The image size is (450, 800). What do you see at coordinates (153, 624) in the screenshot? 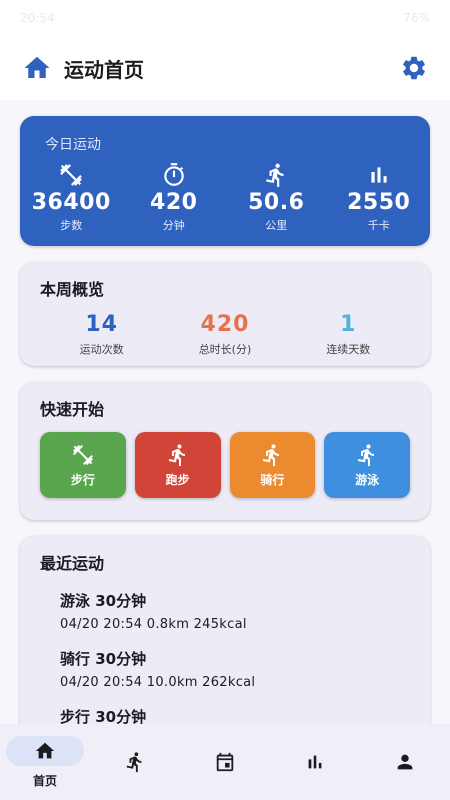
I see `recent-item-detail: 04/20 20:54 0.8km 245kcal` at bounding box center [153, 624].